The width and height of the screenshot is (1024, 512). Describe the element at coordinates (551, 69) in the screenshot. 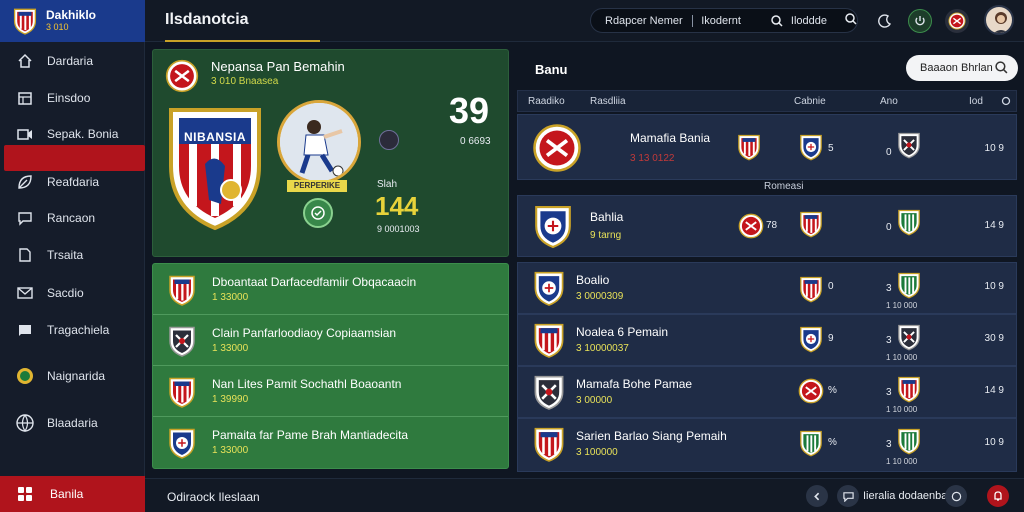

I see `panel-title: Banu` at that location.